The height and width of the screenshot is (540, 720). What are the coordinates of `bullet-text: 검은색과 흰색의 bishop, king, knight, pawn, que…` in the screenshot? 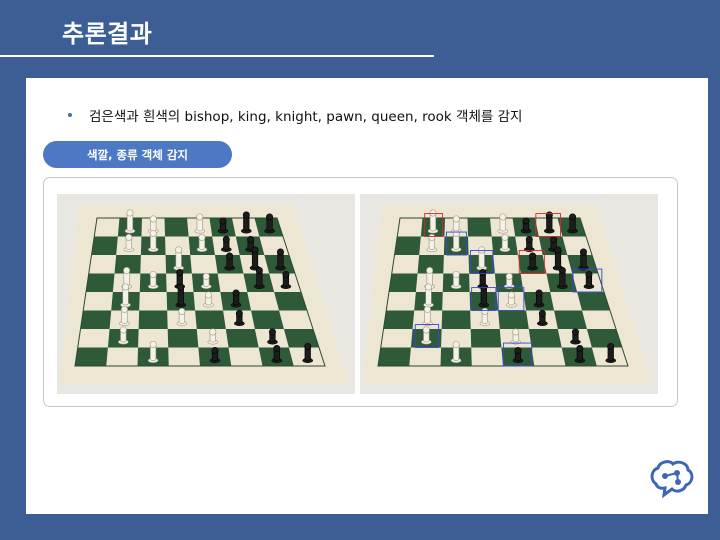 It's located at (306, 117).